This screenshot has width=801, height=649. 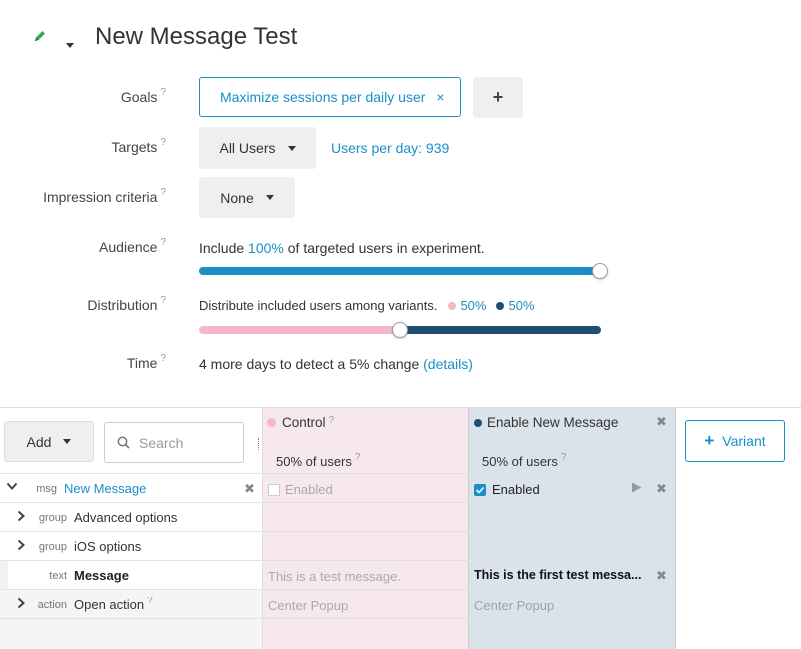 What do you see at coordinates (142, 363) in the screenshot?
I see `time-label: Time` at bounding box center [142, 363].